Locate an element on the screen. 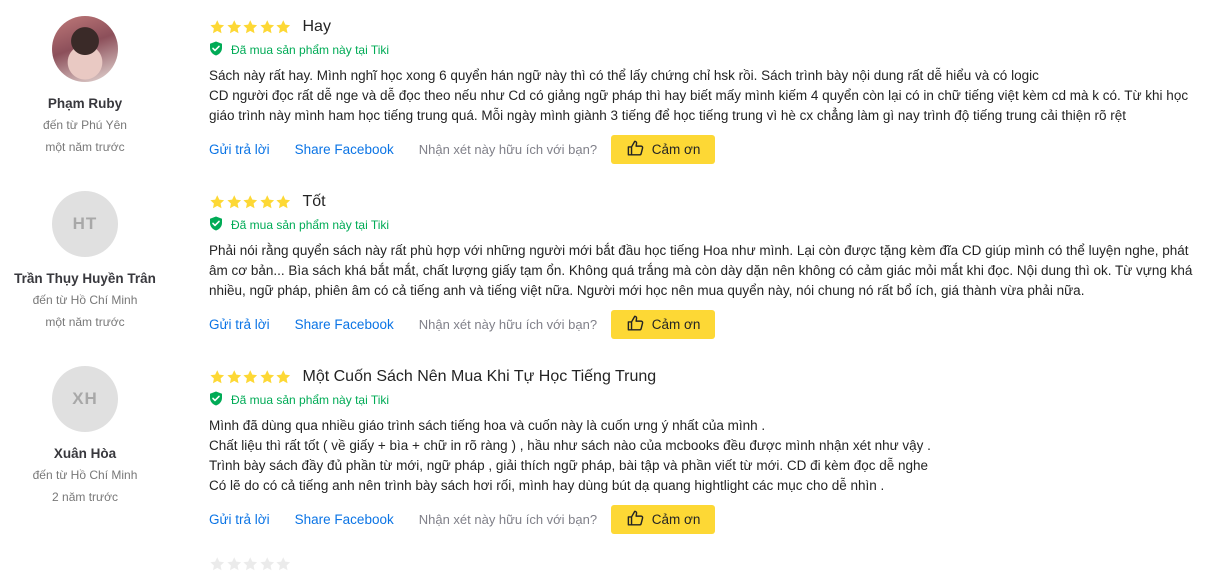 The width and height of the screenshot is (1220, 572). avatar: XH is located at coordinates (85, 399).